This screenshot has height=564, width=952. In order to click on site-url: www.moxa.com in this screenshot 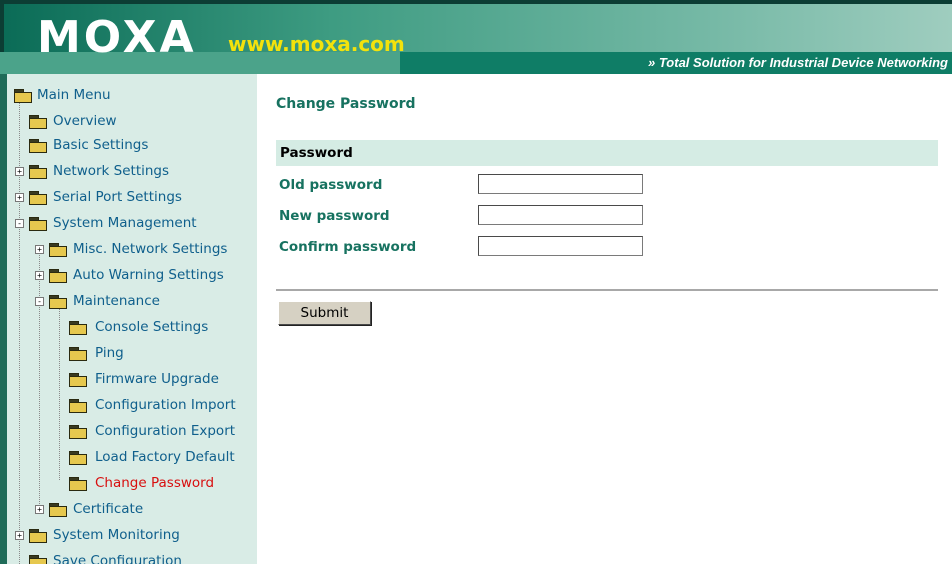, I will do `click(316, 44)`.